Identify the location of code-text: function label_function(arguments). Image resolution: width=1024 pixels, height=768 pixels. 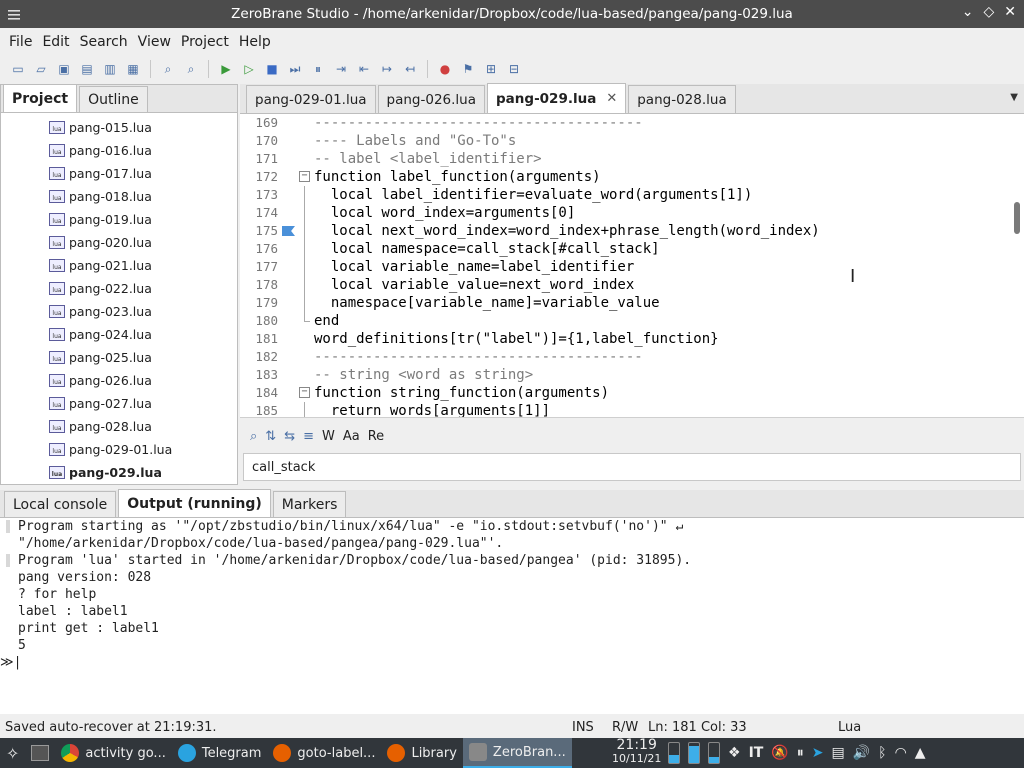
(457, 177).